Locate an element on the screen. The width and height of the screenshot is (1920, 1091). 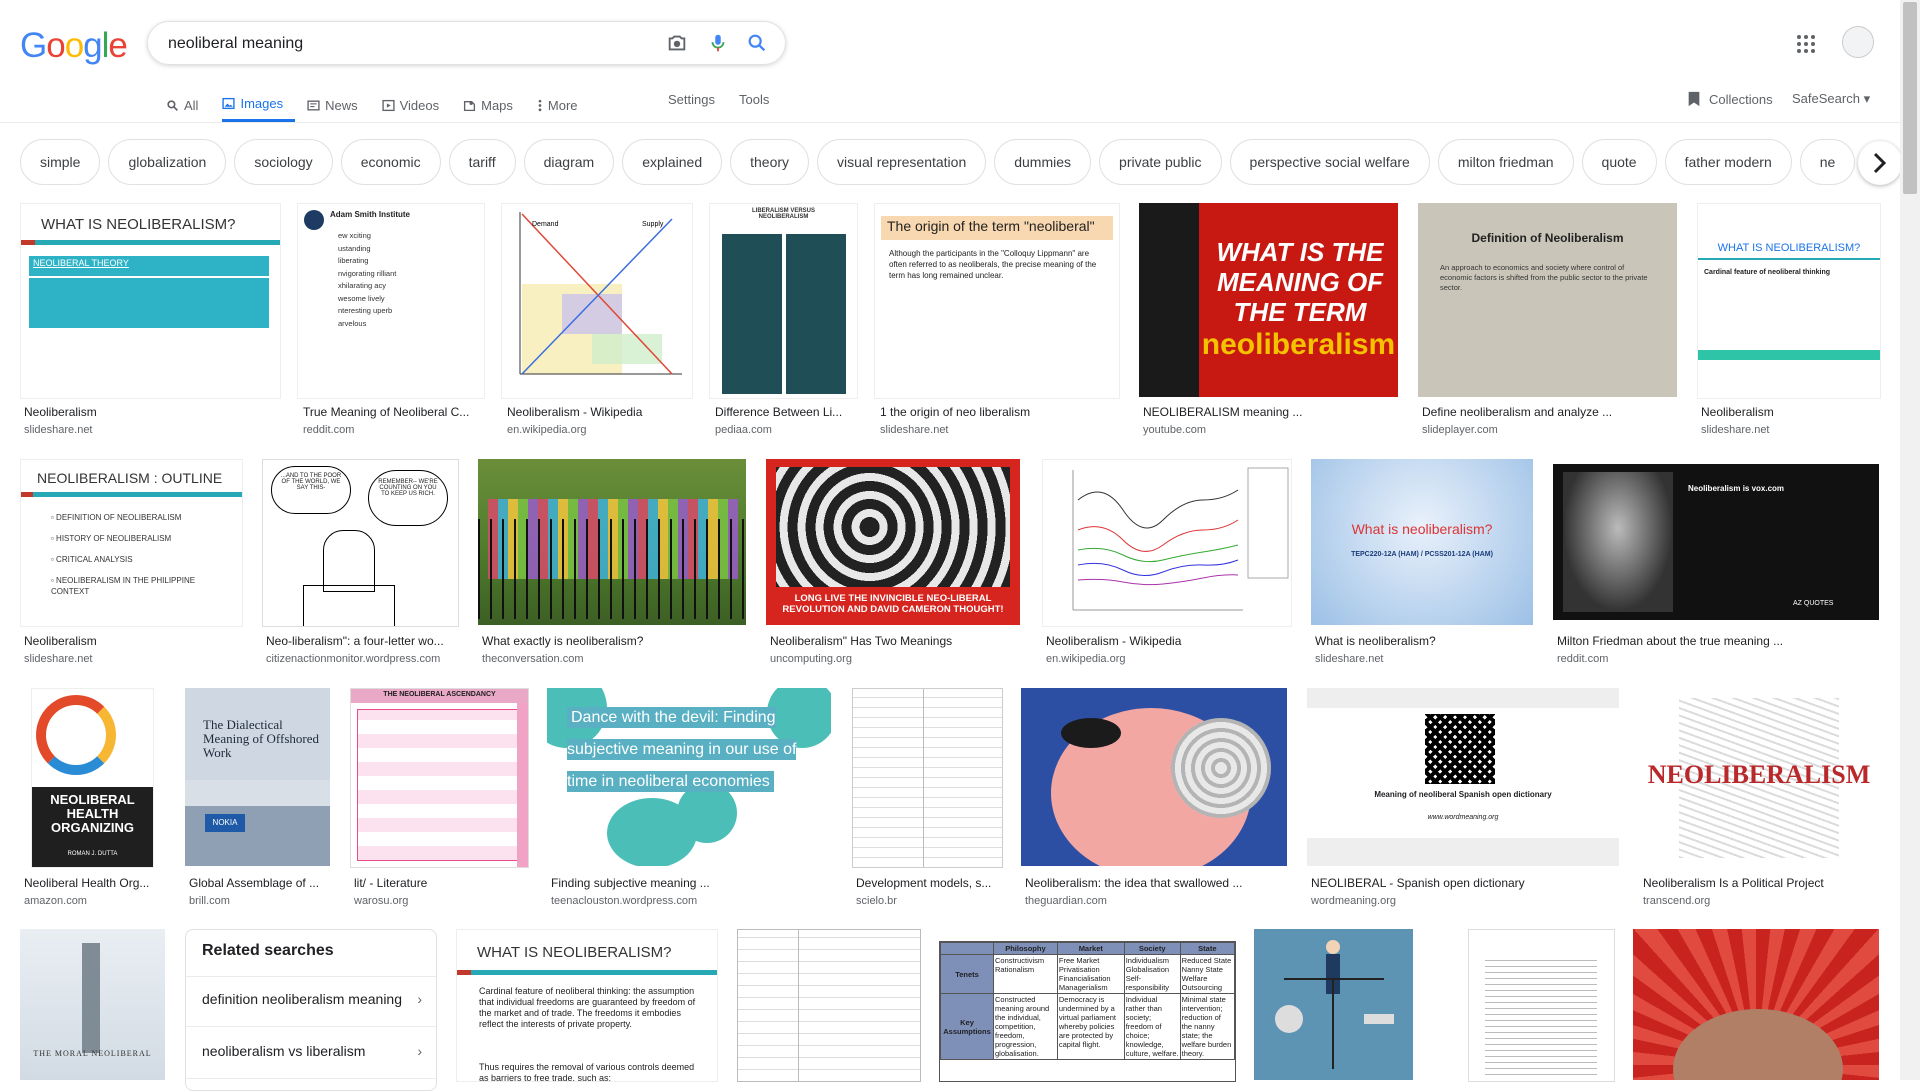
photo-thumbnail is located at coordinates (1756, 1004).